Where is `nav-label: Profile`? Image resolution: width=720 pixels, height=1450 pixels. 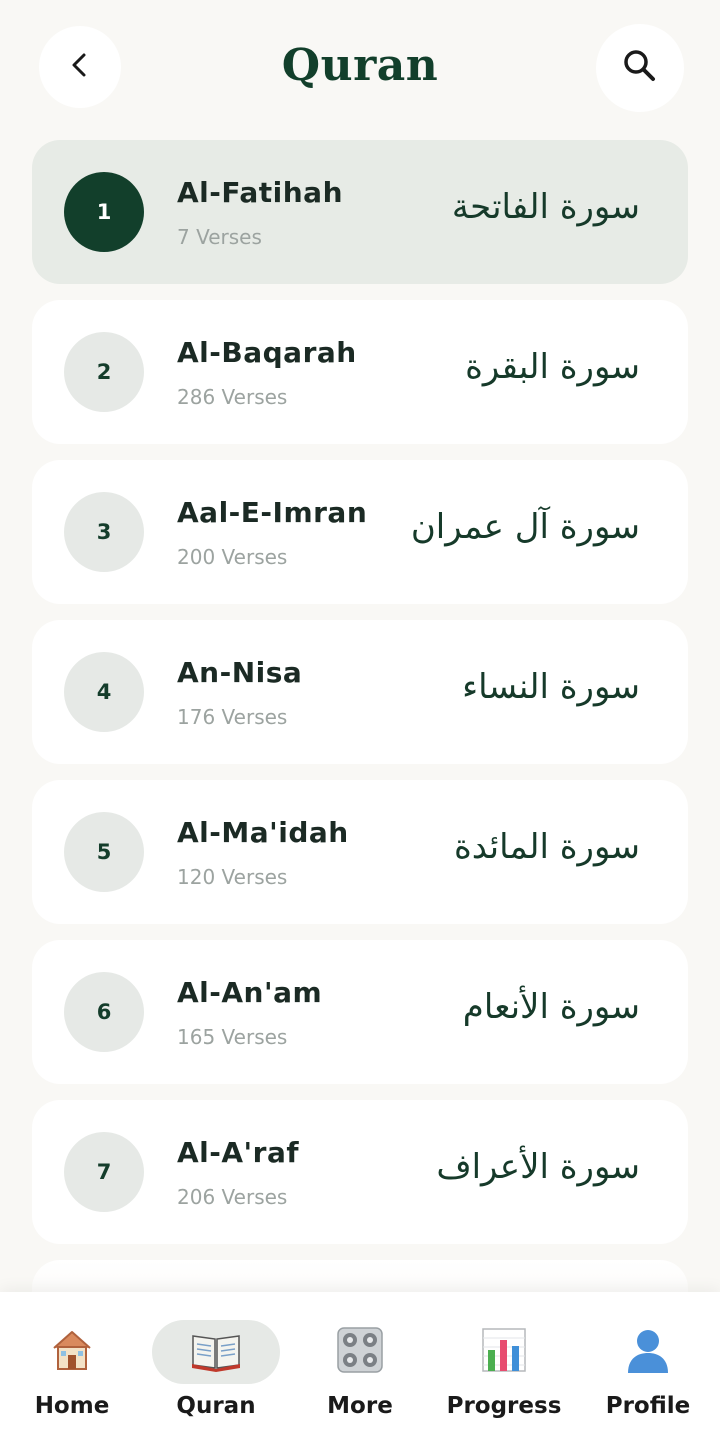 nav-label: Profile is located at coordinates (648, 1406).